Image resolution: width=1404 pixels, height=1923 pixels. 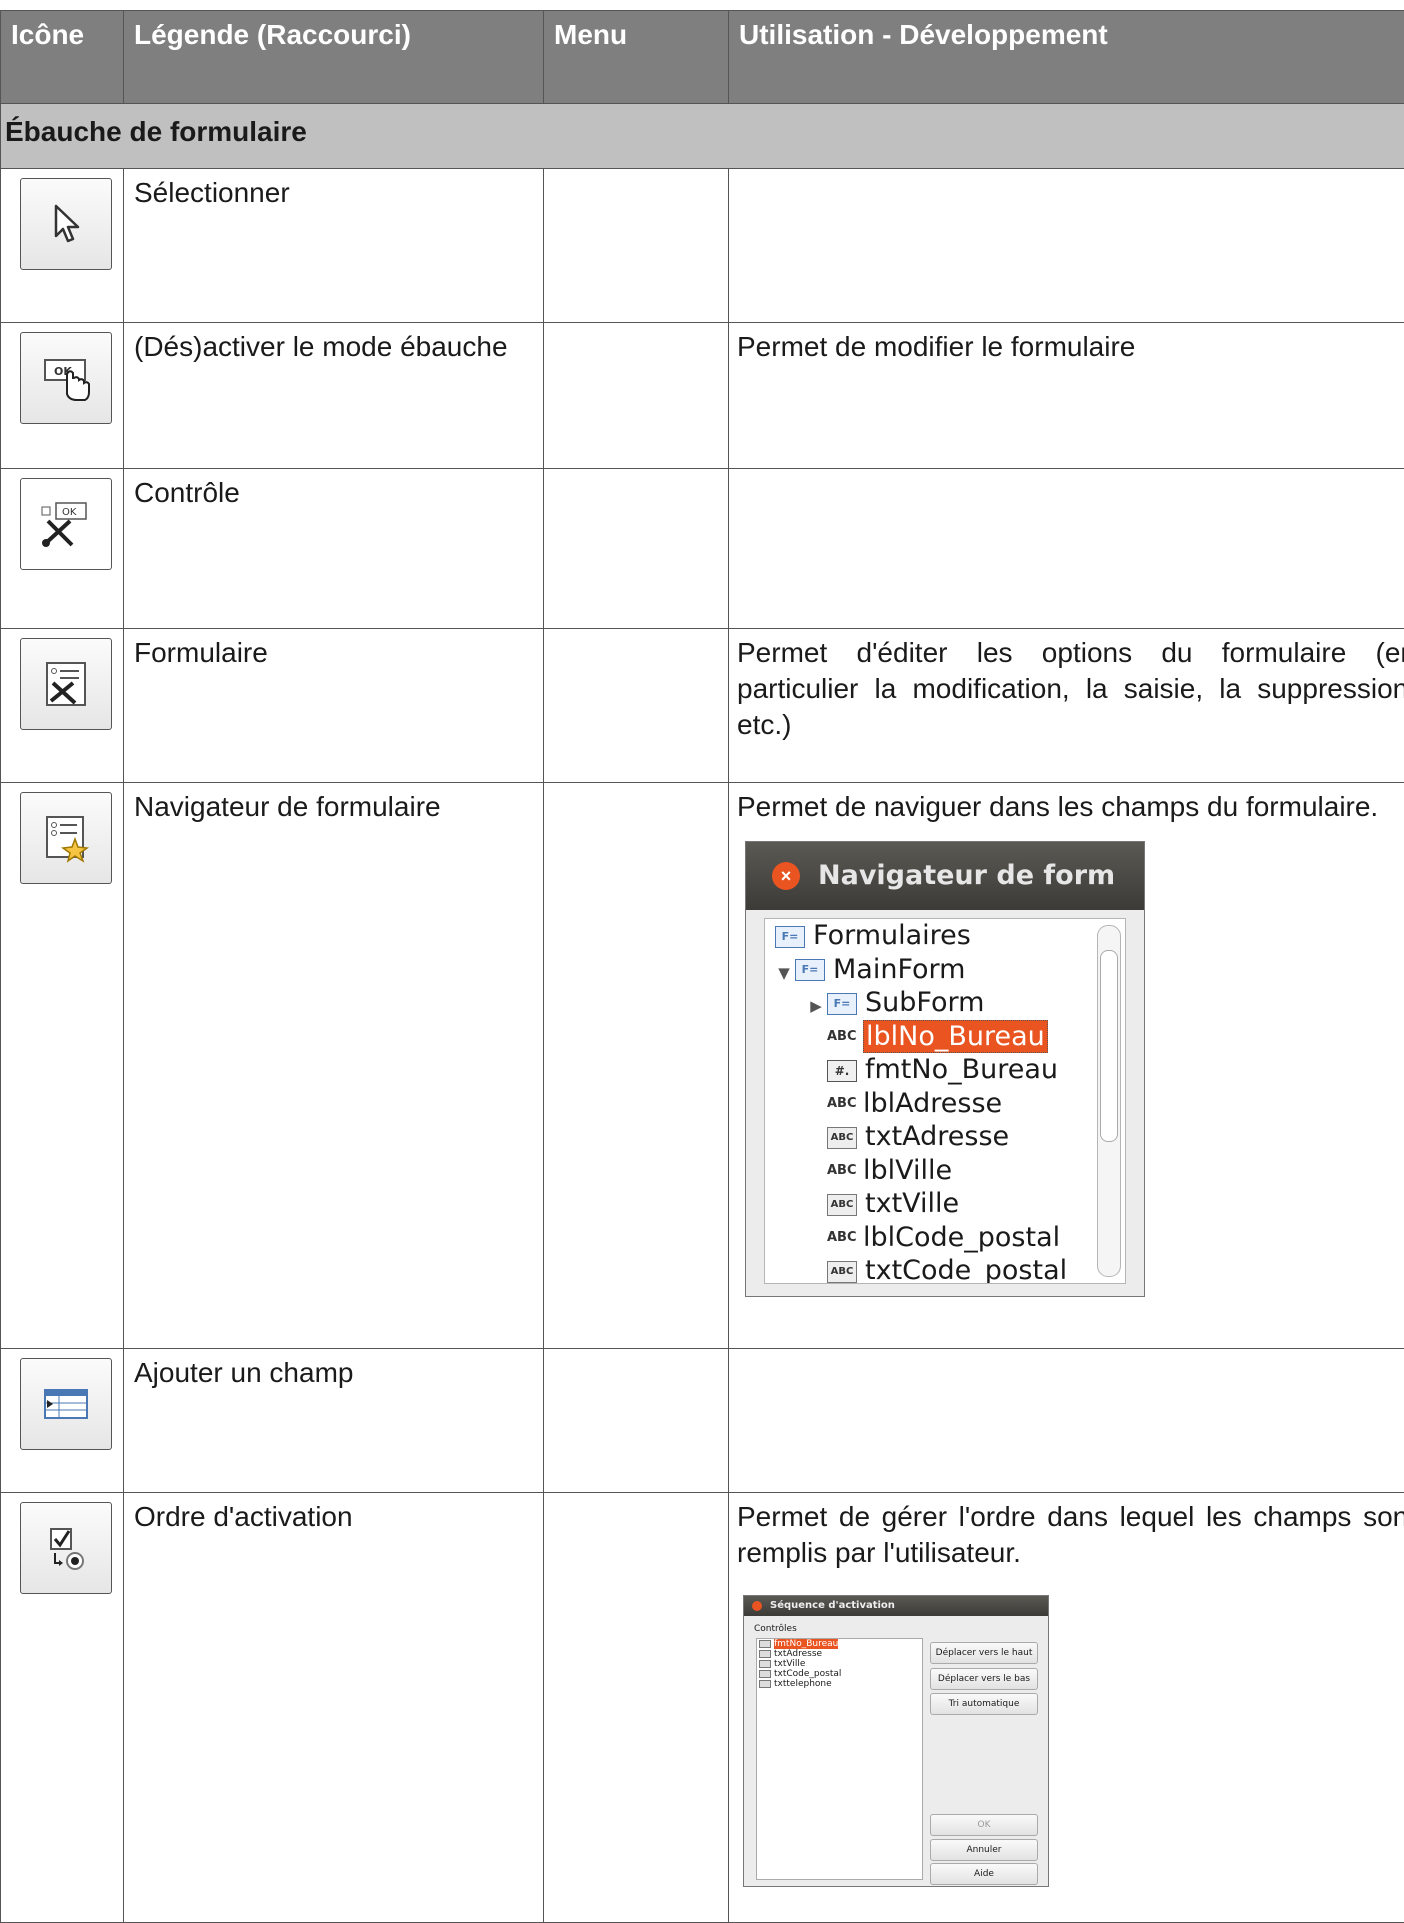 I want to click on formatted-field-icon: #., so click(x=842, y=1071).